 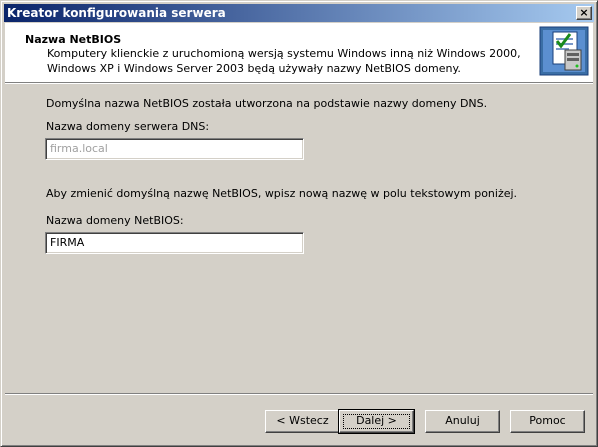 What do you see at coordinates (174, 243) in the screenshot?
I see `netbios-domain-input: FIRMA` at bounding box center [174, 243].